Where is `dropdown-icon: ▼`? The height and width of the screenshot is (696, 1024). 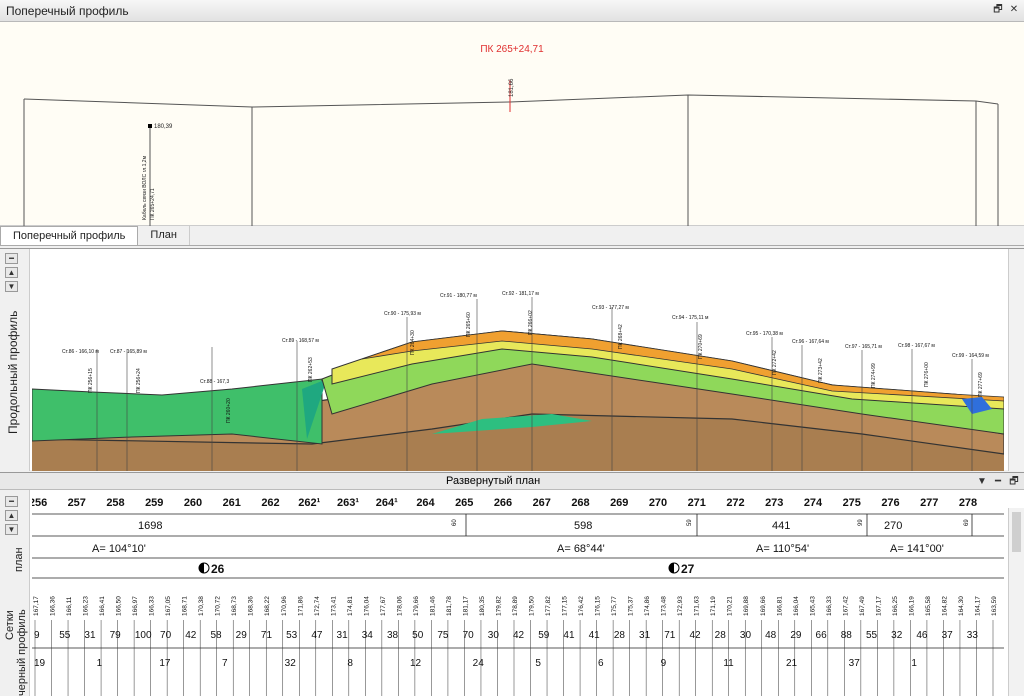 dropdown-icon: ▼ is located at coordinates (982, 482).